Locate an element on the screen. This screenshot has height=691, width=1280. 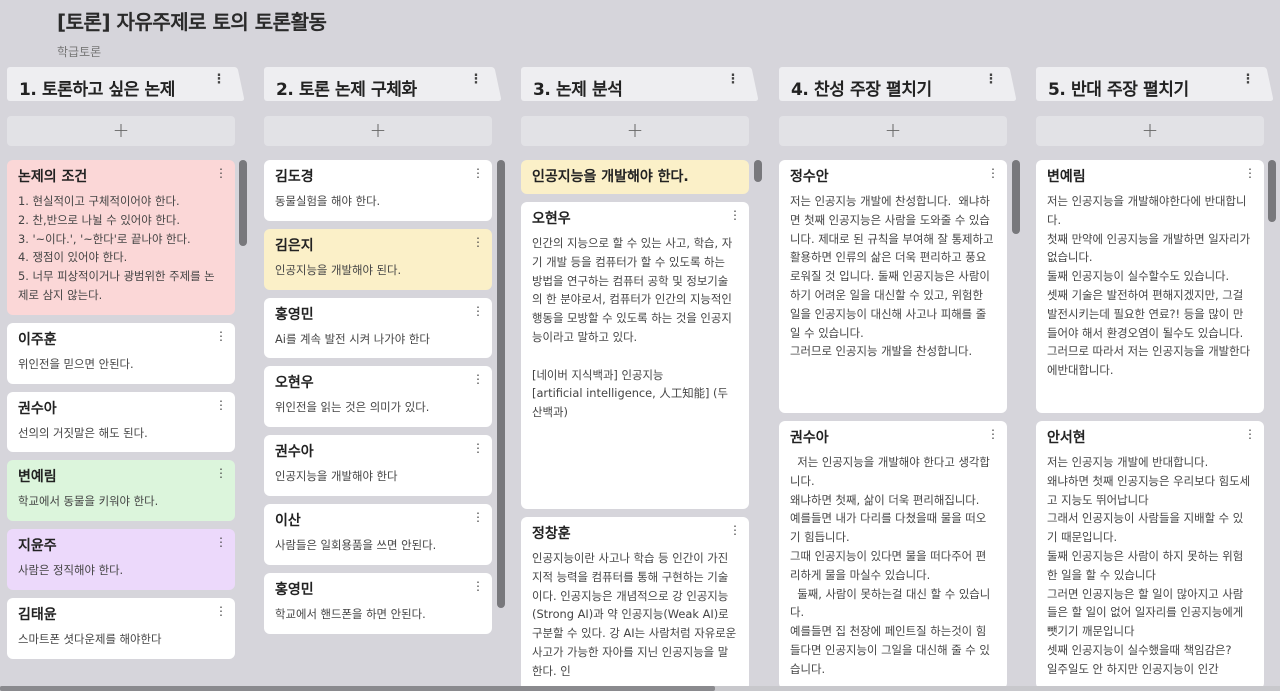
column-5-scrollbar is located at coordinates (1272, 191).